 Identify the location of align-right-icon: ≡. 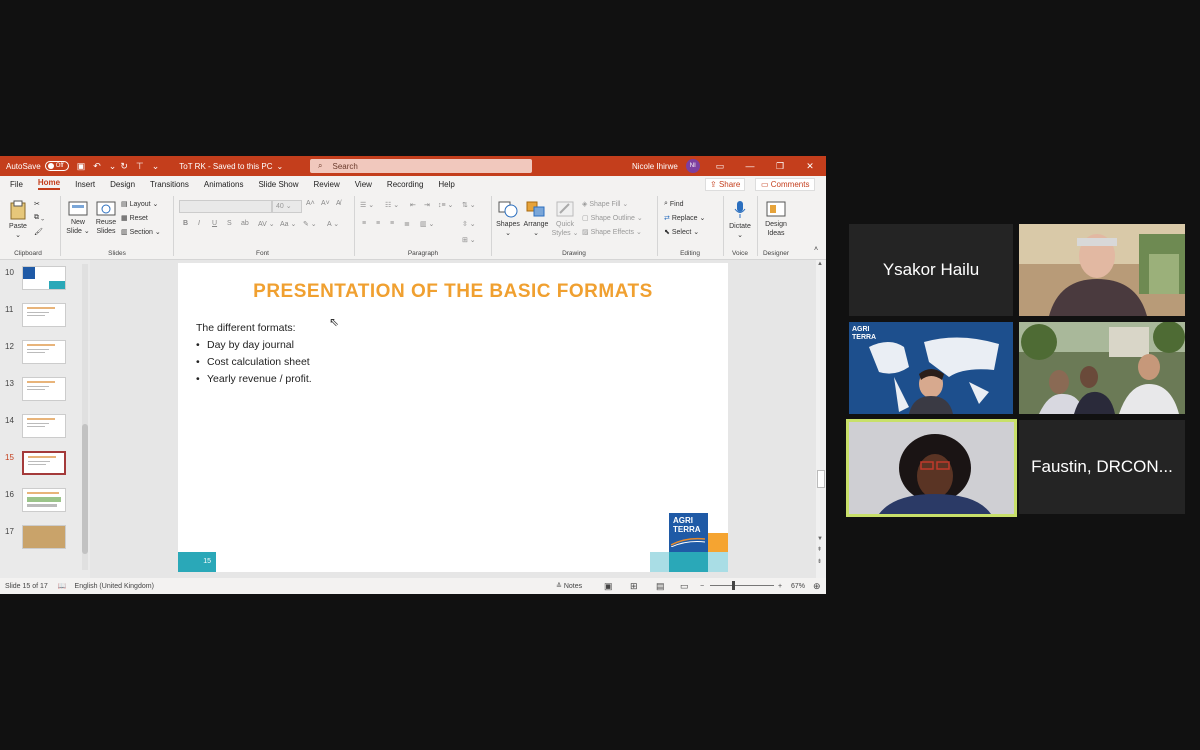
(392, 223).